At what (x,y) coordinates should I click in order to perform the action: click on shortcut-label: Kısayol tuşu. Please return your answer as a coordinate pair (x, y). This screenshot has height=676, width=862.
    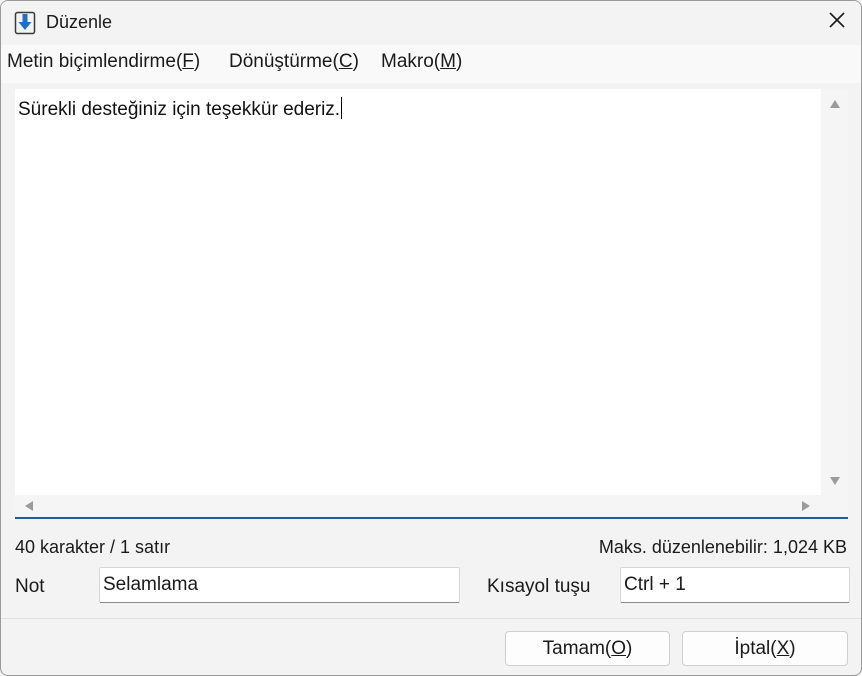
    Looking at the image, I should click on (539, 586).